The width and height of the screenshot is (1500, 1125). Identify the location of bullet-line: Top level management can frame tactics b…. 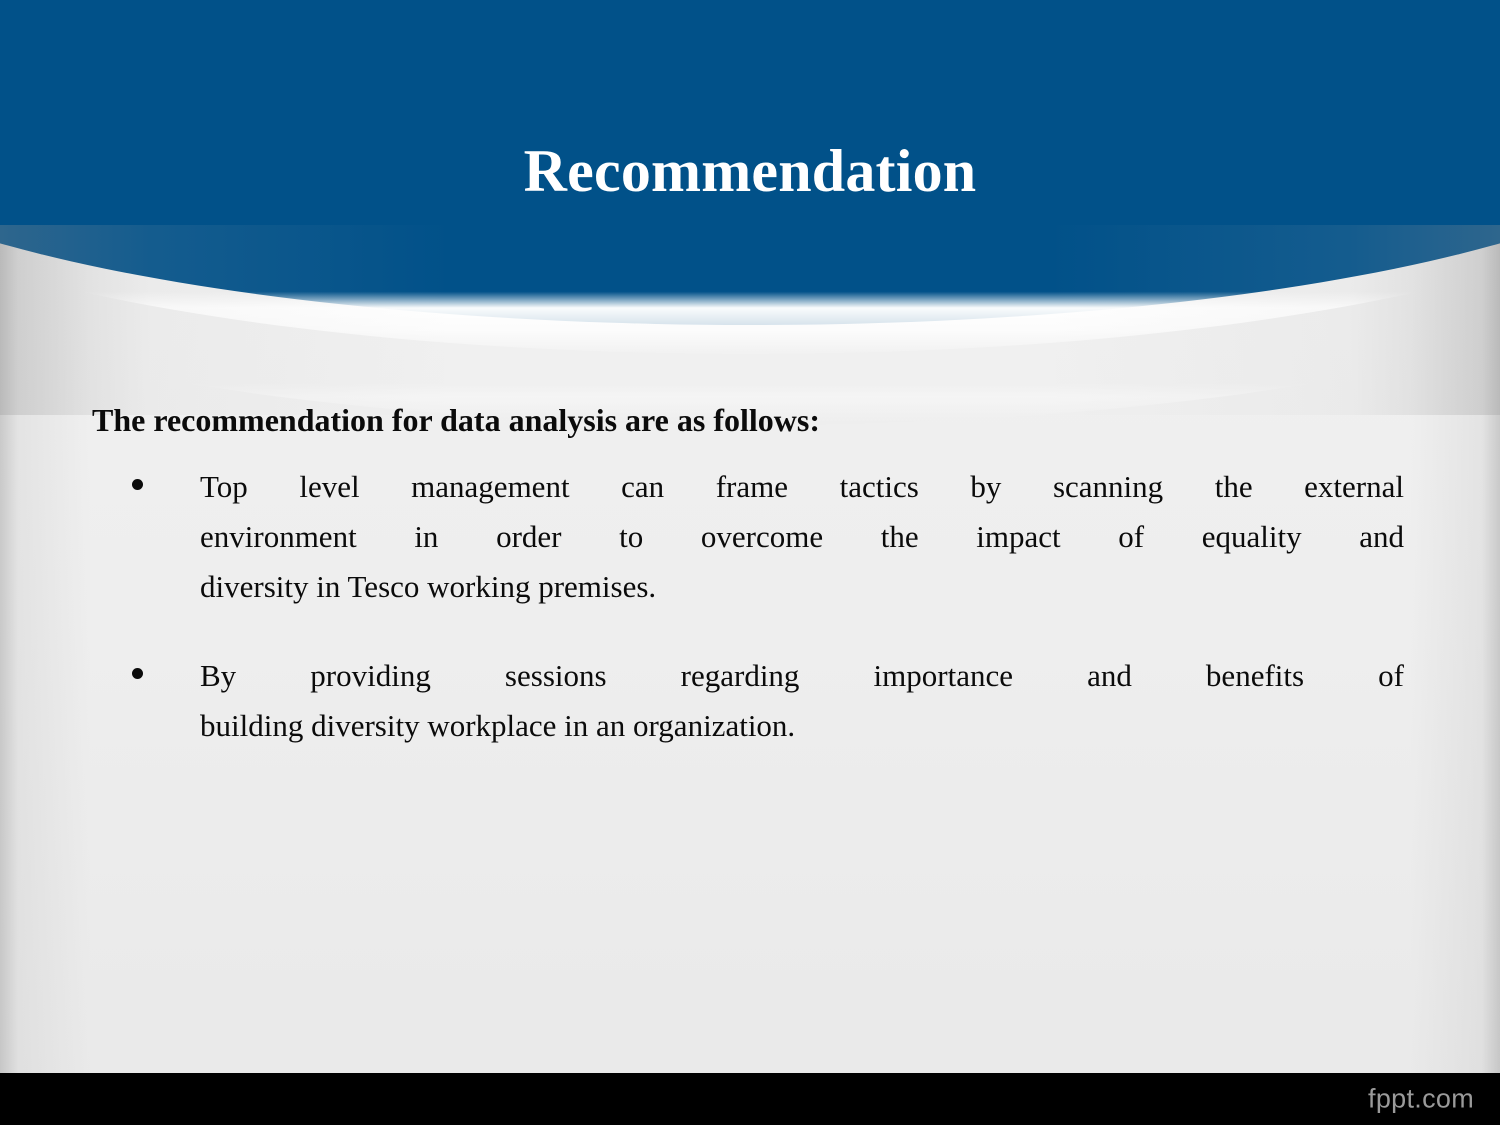
(802, 486).